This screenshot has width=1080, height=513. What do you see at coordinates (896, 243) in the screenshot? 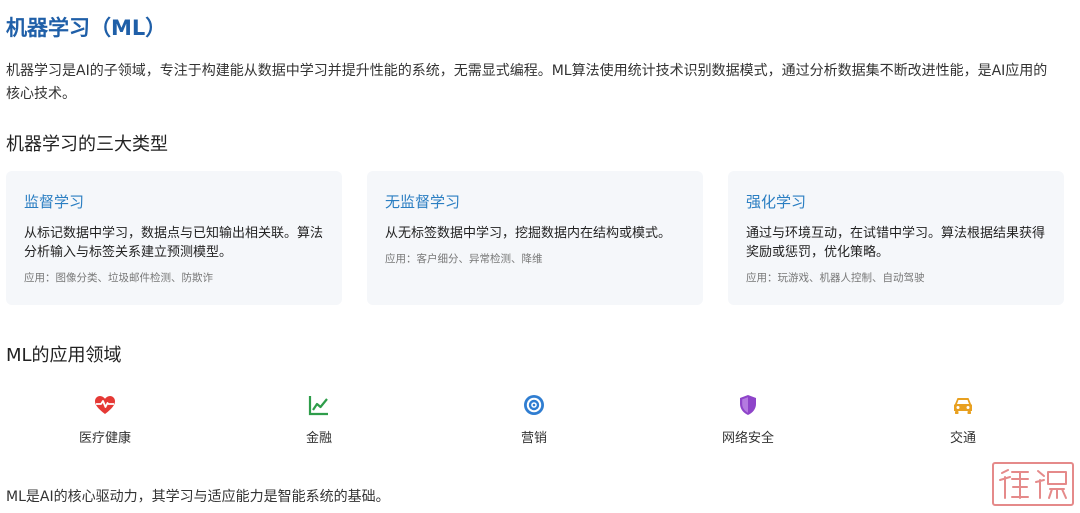
I see `card-description: 通过与环境互动，在试错中学习。算法根据结果获得奖励或惩罚，优化策略。` at bounding box center [896, 243].